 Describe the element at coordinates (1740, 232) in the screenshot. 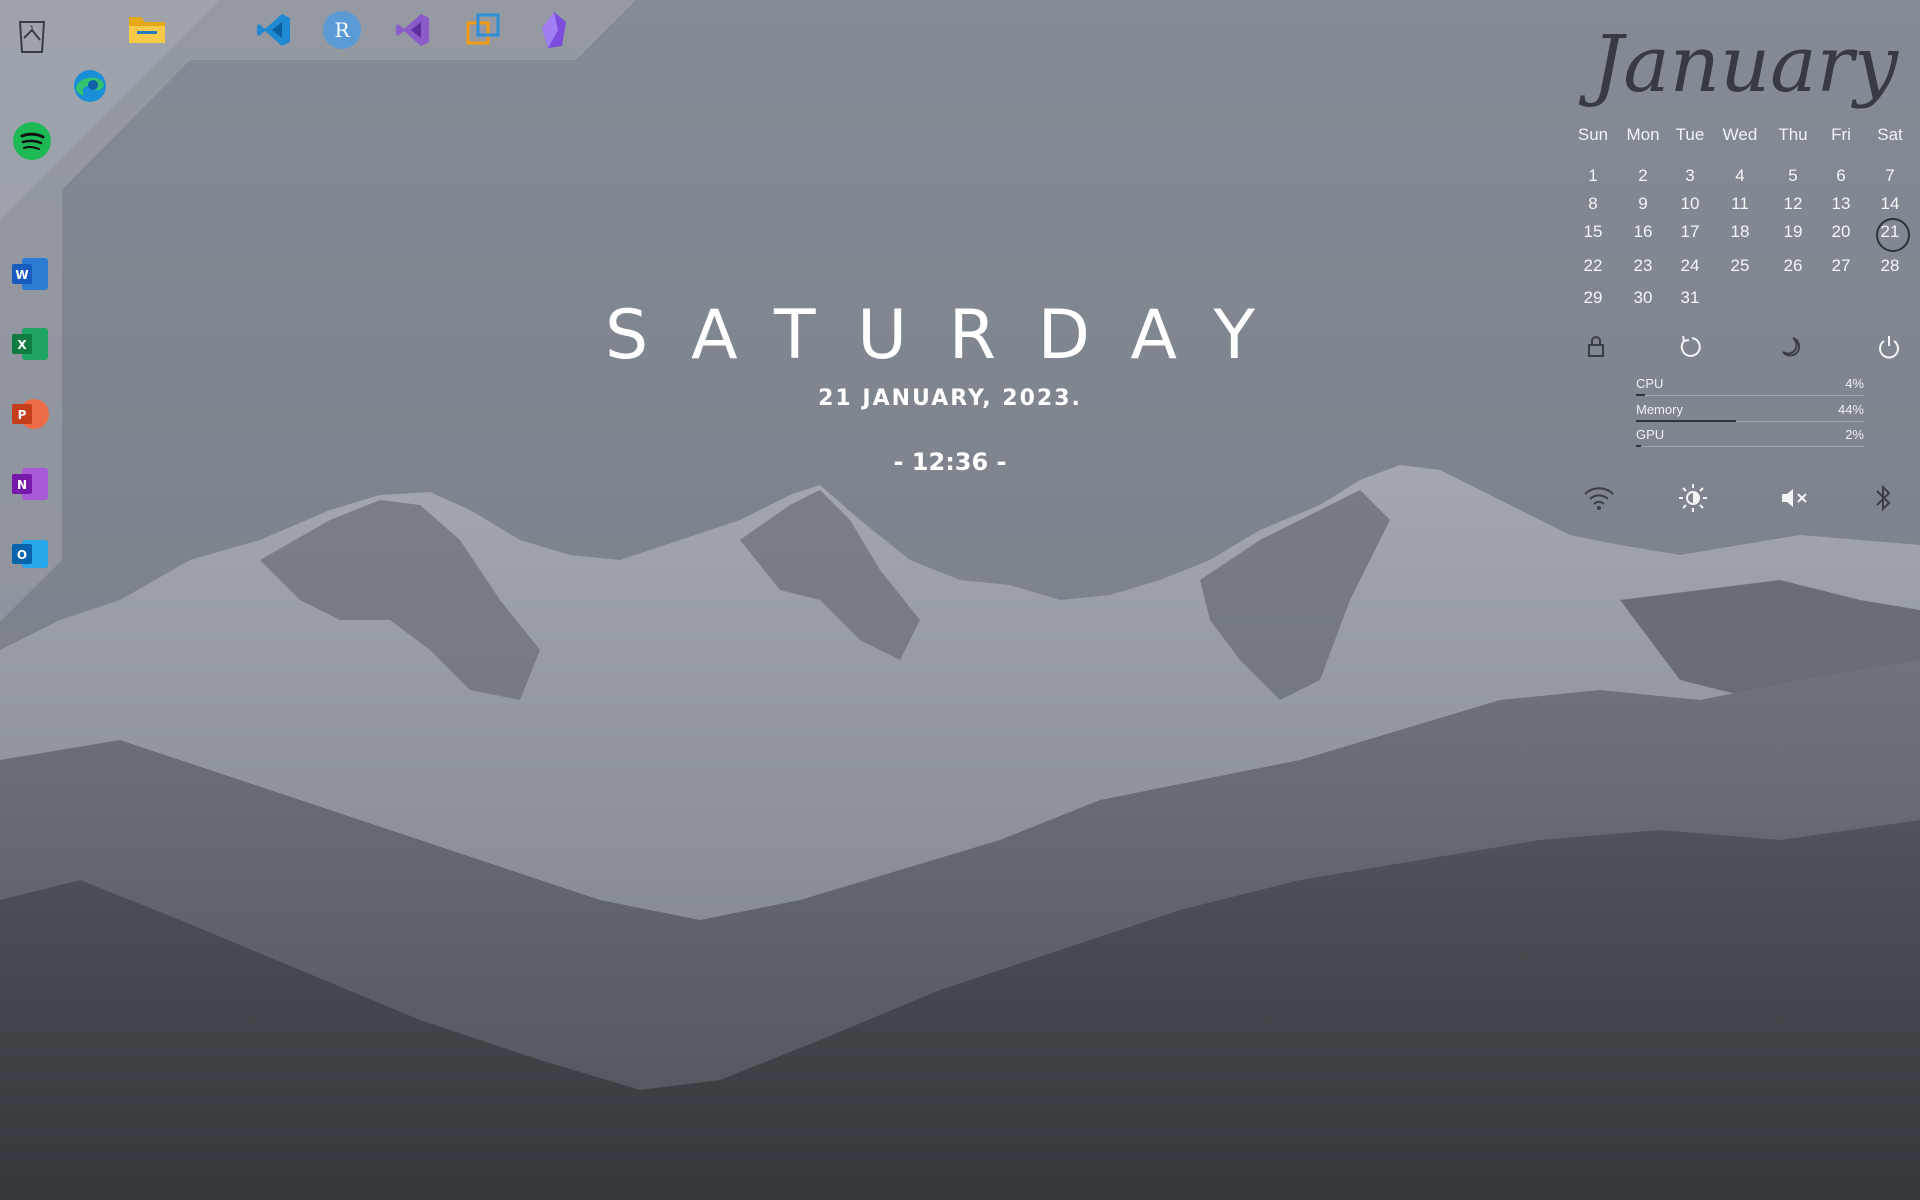

I see `calendar-day: 18` at that location.